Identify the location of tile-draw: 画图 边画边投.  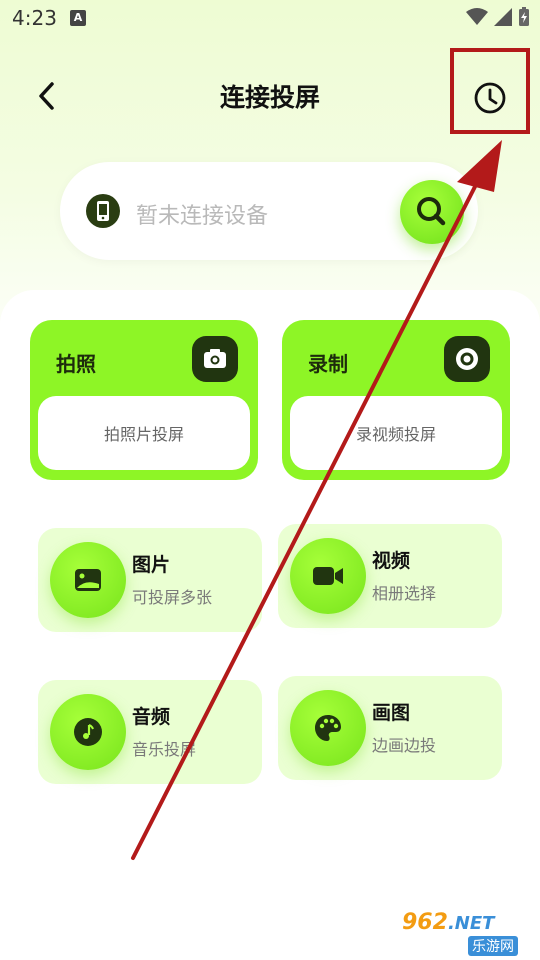
(390, 728).